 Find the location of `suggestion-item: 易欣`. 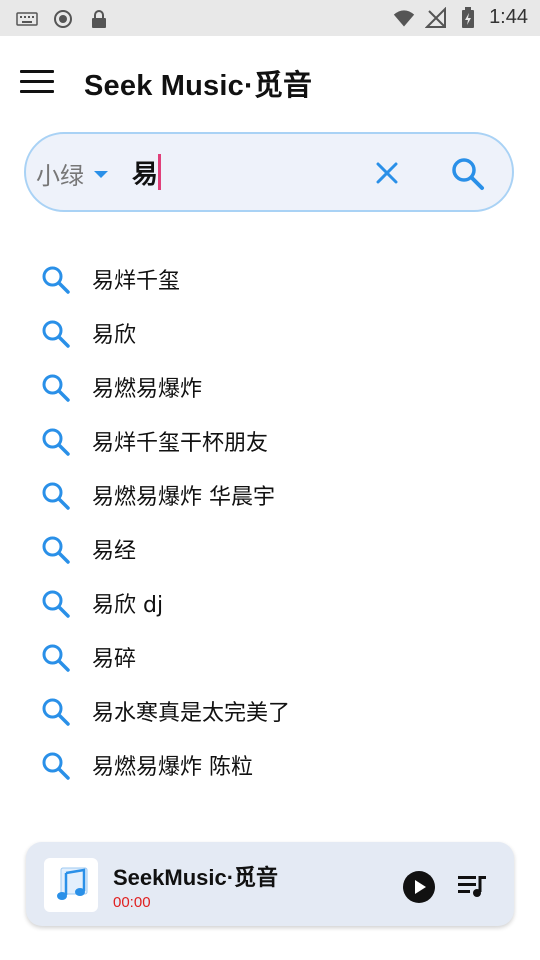

suggestion-item: 易欣 is located at coordinates (270, 333).